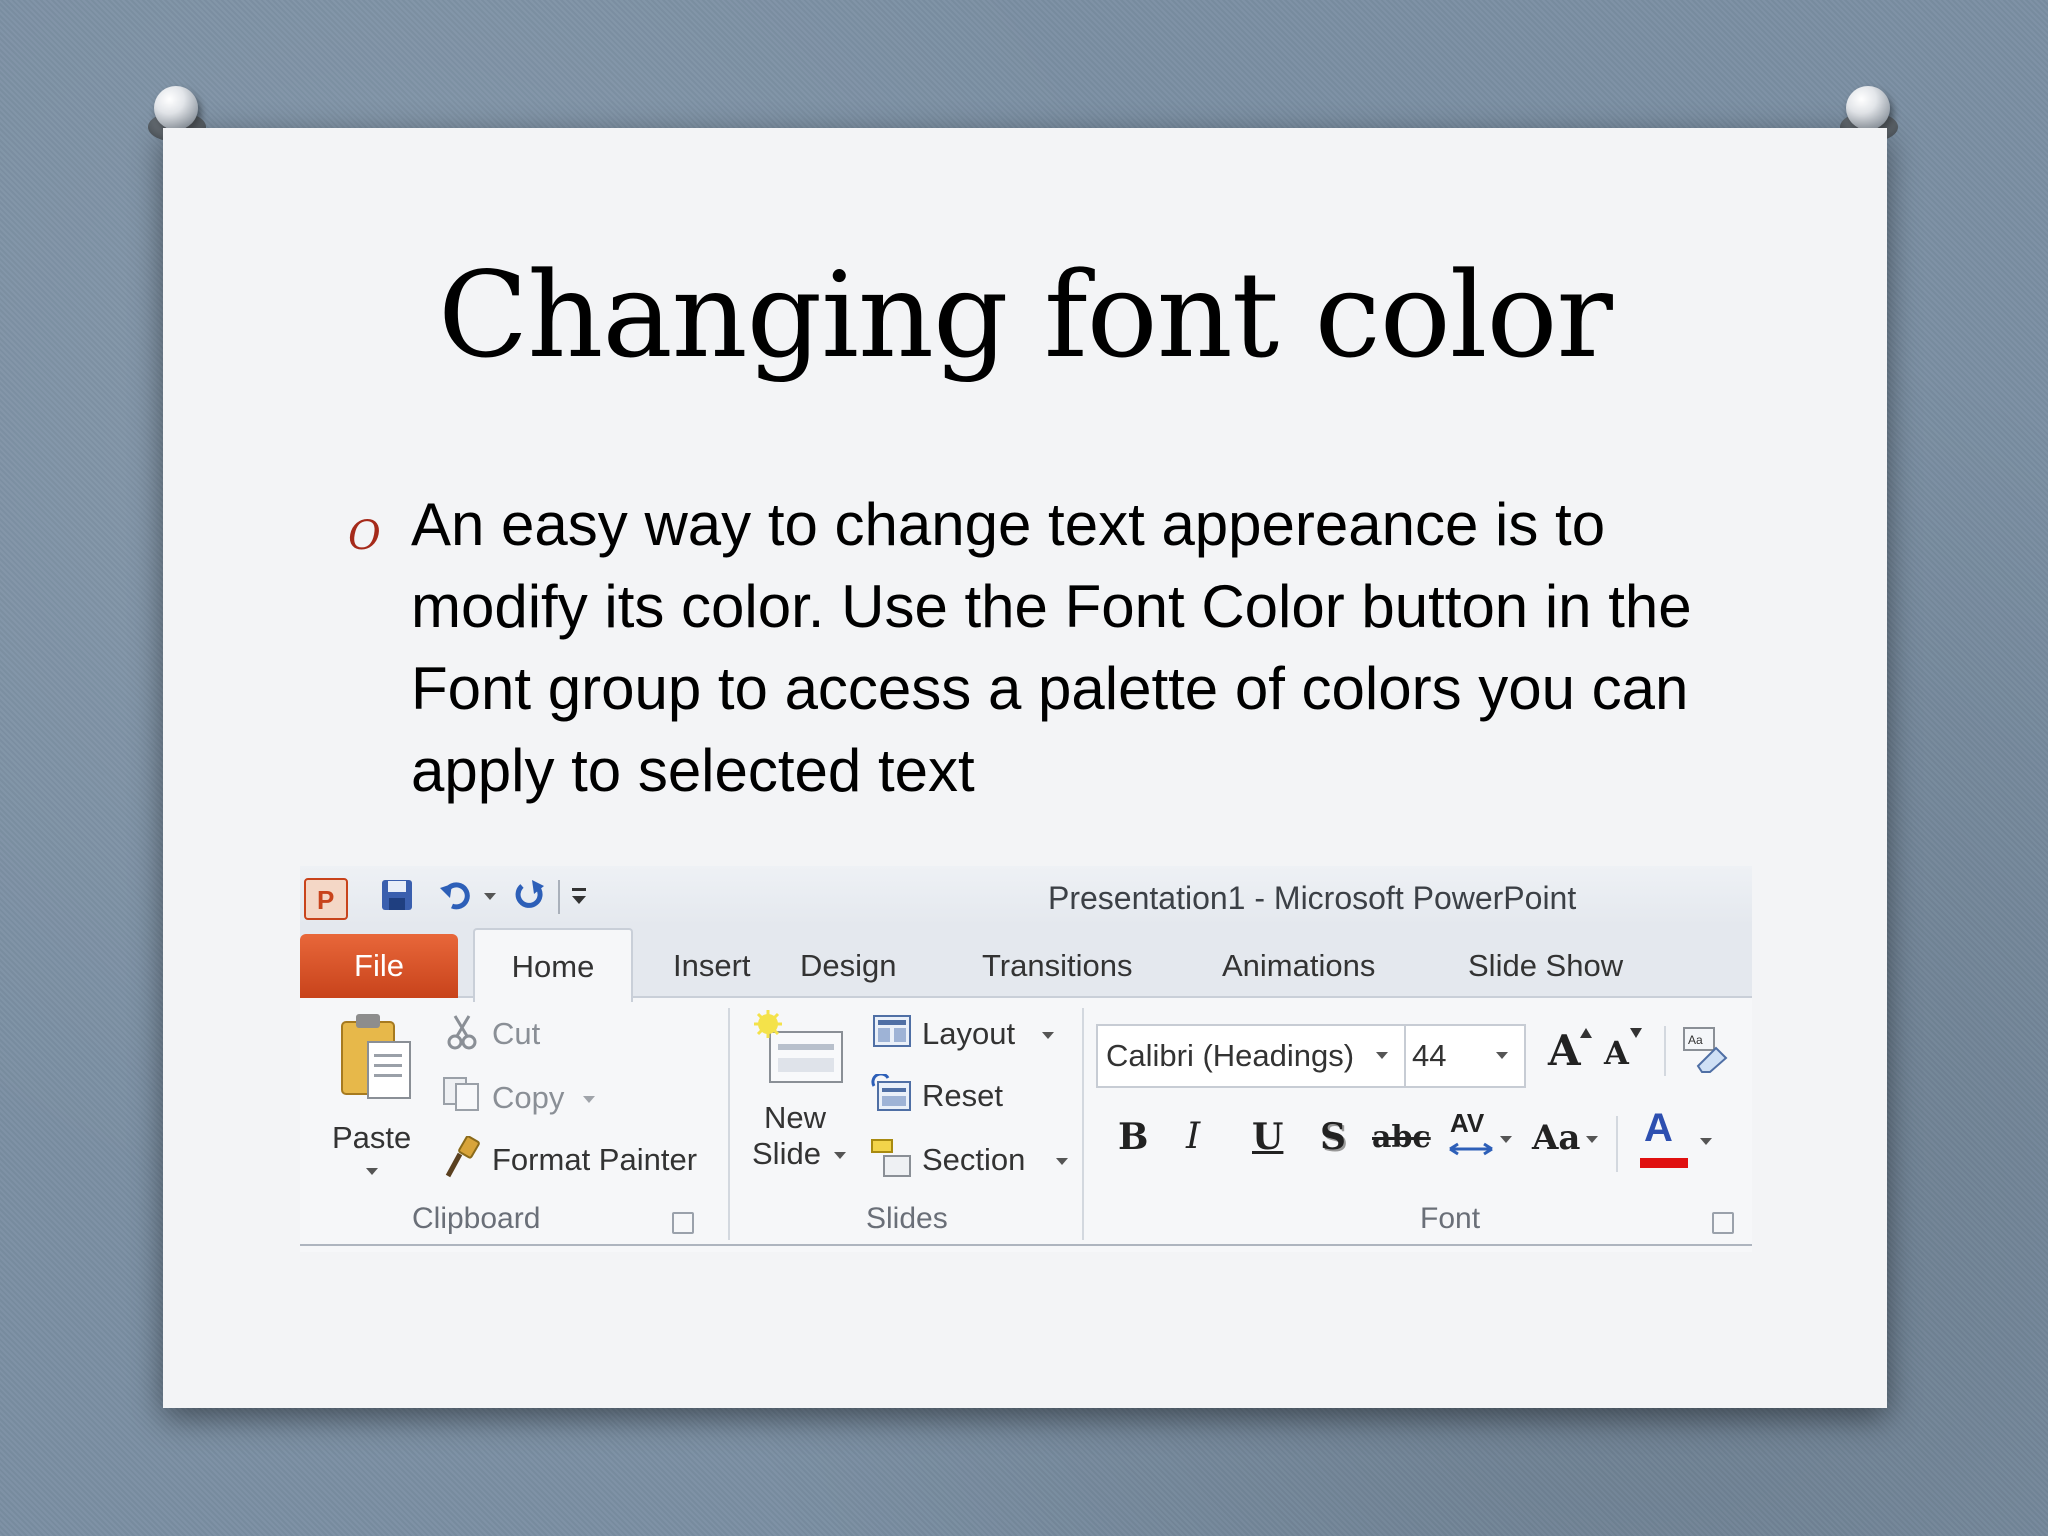  Describe the element at coordinates (1429, 1055) in the screenshot. I see `font-size-value: 44` at that location.